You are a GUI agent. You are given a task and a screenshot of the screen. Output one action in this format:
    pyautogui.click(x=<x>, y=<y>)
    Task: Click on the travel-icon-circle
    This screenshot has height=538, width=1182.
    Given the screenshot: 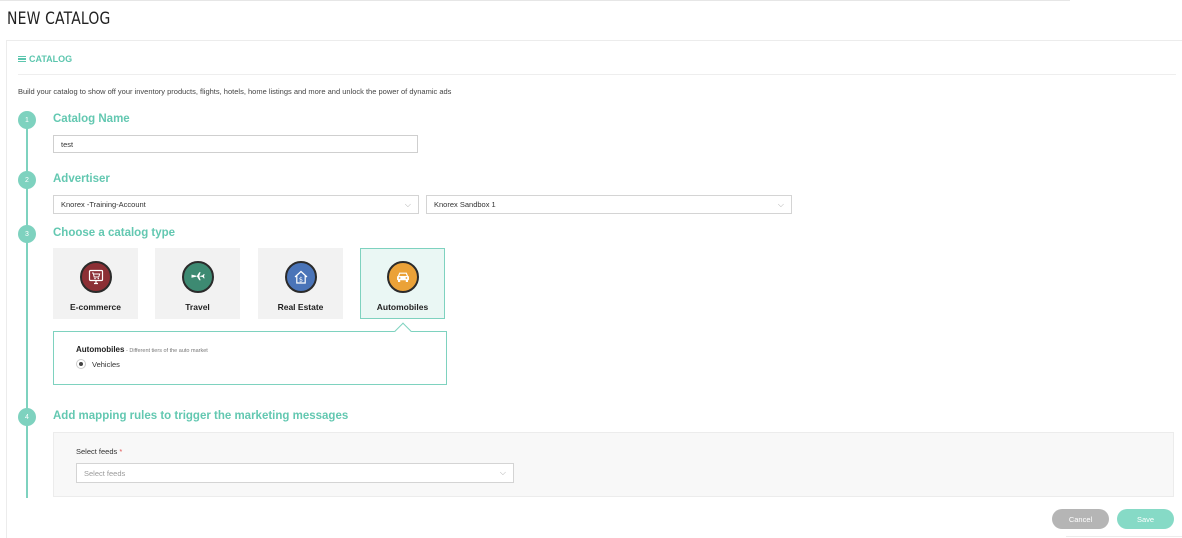 What is the action you would take?
    pyautogui.click(x=197, y=277)
    